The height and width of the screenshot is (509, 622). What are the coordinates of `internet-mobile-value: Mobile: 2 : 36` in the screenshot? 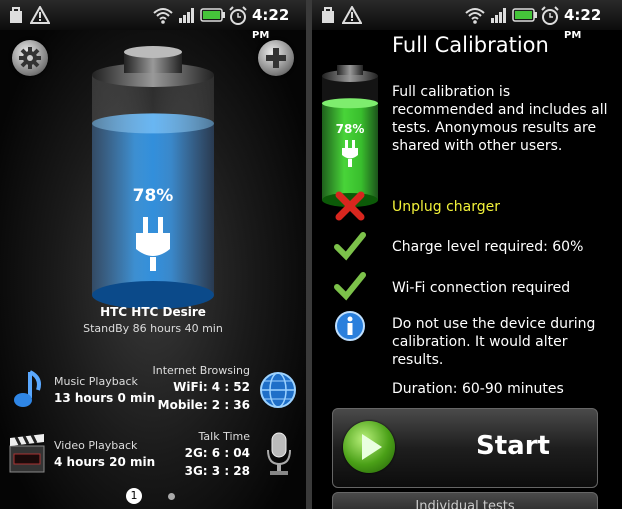 It's located at (203, 405).